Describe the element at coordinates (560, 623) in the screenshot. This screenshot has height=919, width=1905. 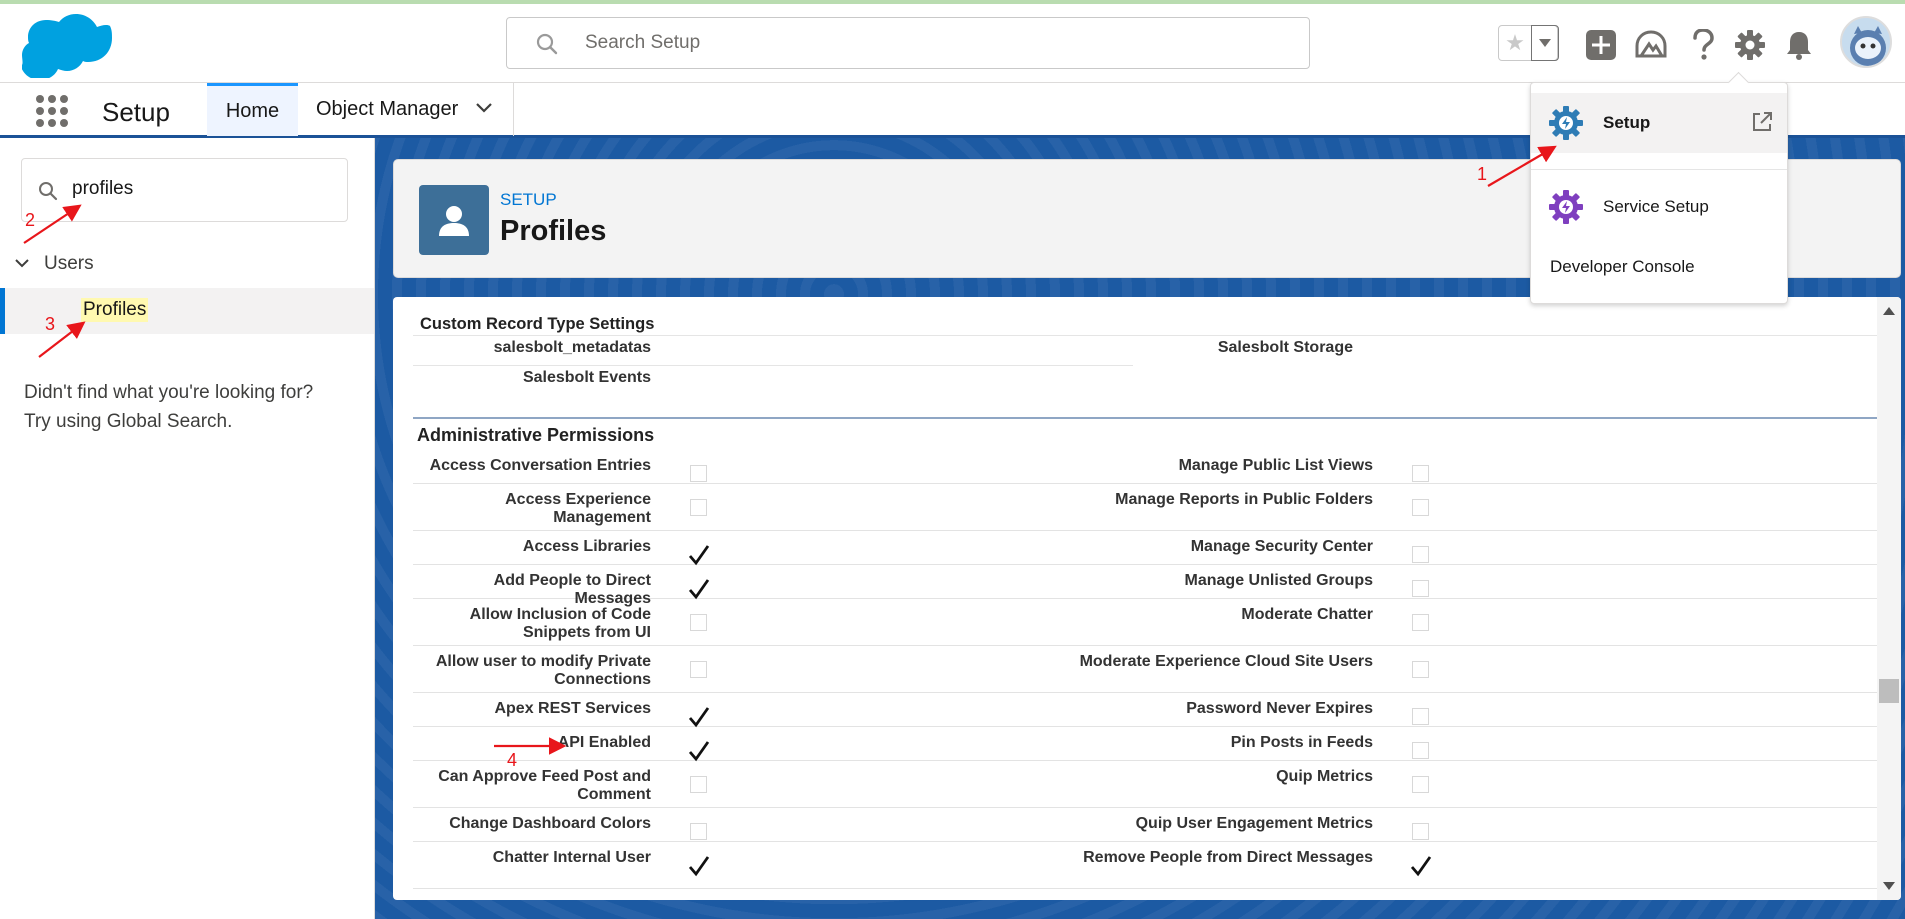
I see `permission-label: Allow Inclusion of Code Snippets from UI` at that location.